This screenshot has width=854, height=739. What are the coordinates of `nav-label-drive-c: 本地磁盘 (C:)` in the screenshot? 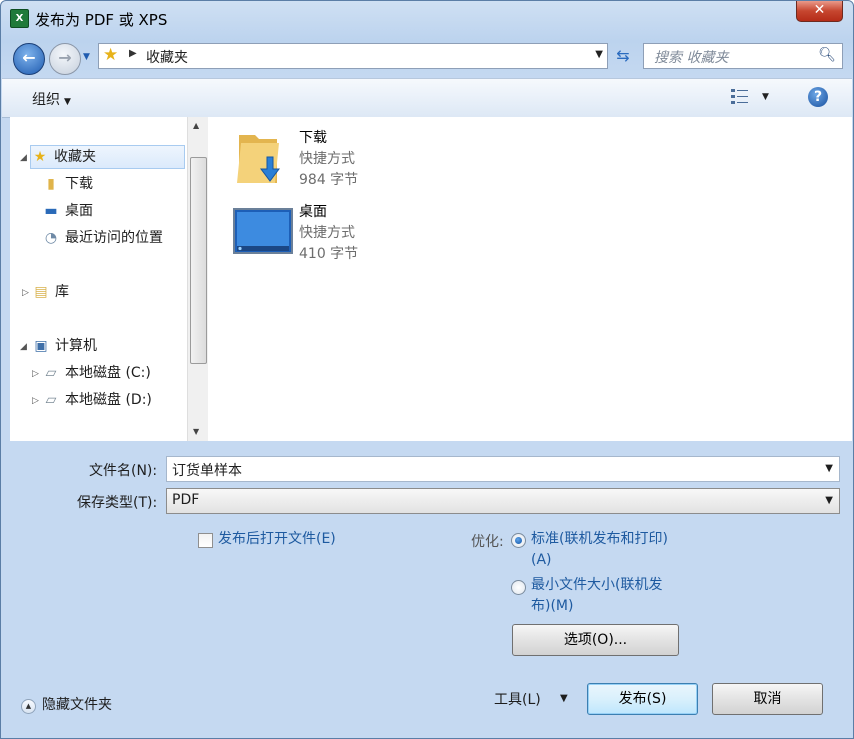 It's located at (108, 373).